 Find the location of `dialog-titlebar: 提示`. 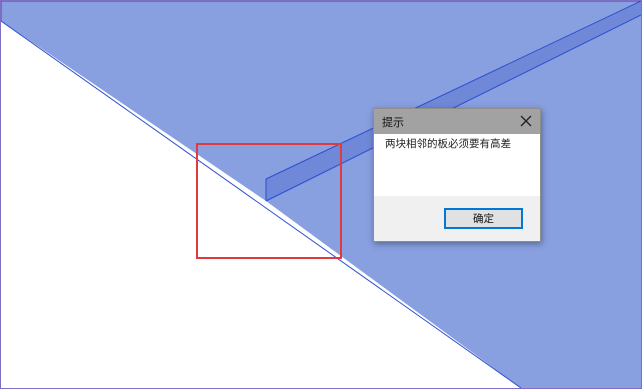

dialog-titlebar: 提示 is located at coordinates (457, 121).